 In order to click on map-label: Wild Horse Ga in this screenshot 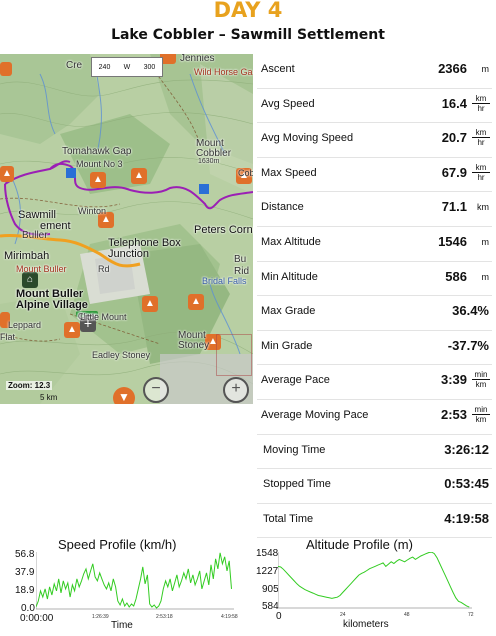, I will do `click(223, 72)`.